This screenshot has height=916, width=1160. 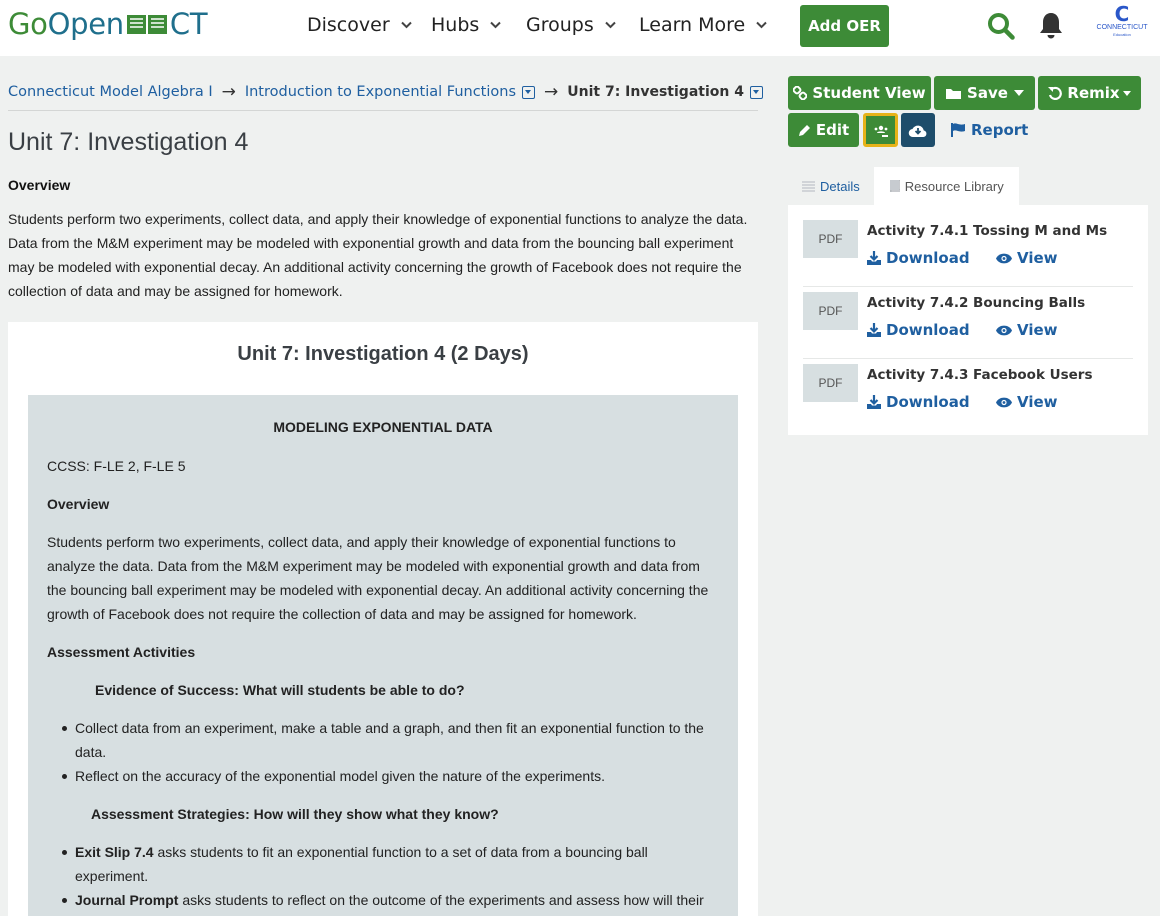 I want to click on user-avatar: C CONNECTICUT Education, so click(x=1122, y=24).